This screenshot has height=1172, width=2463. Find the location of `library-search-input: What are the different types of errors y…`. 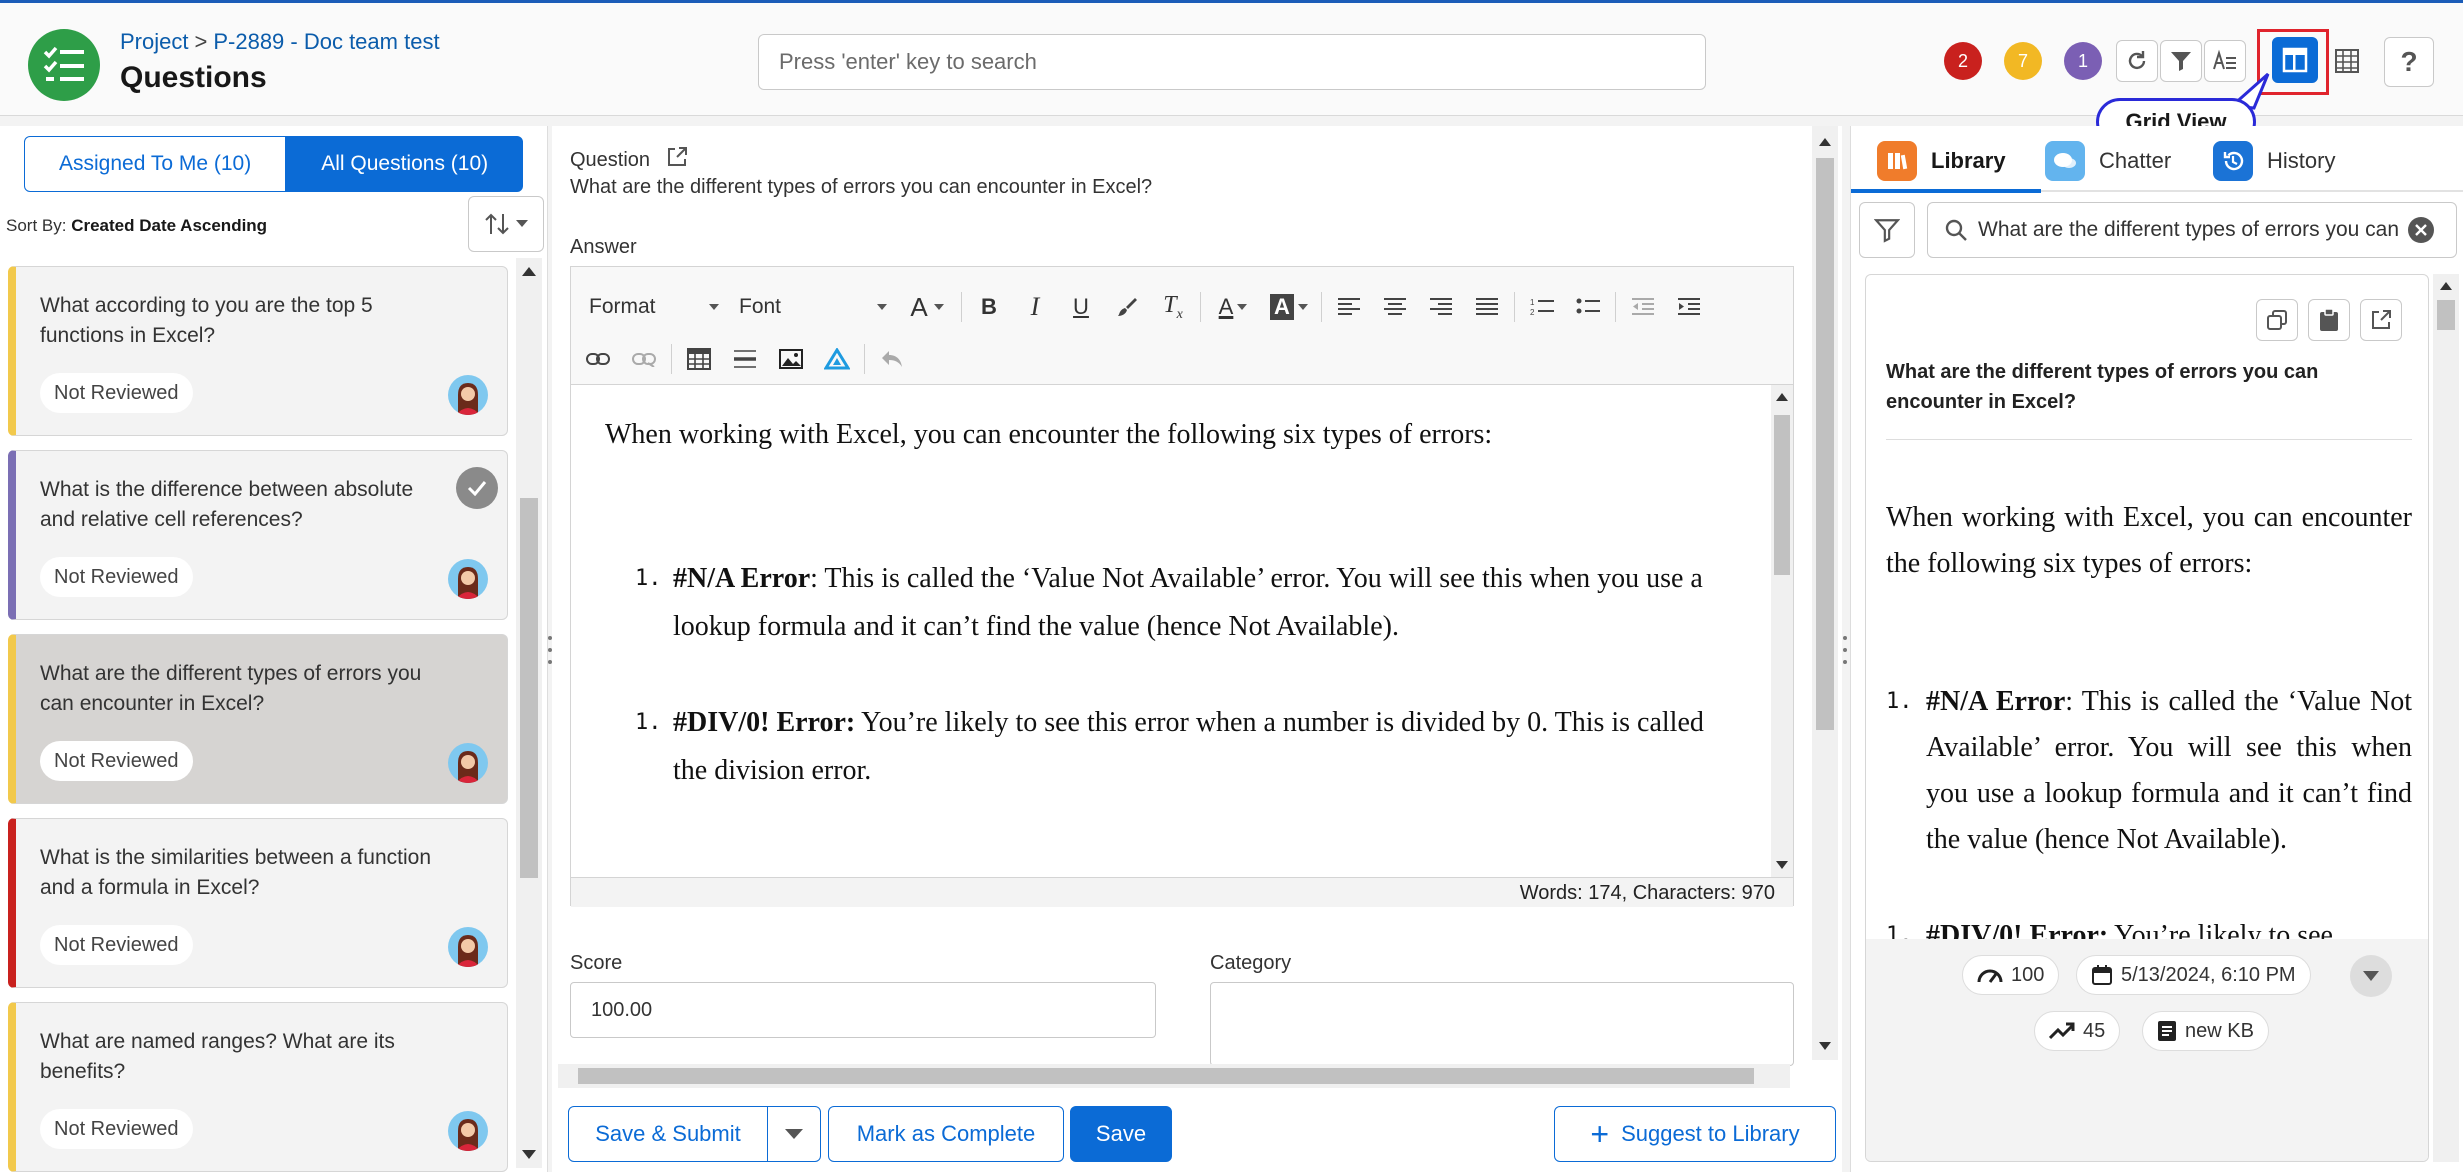

library-search-input: What are the different types of errors y… is located at coordinates (2192, 230).